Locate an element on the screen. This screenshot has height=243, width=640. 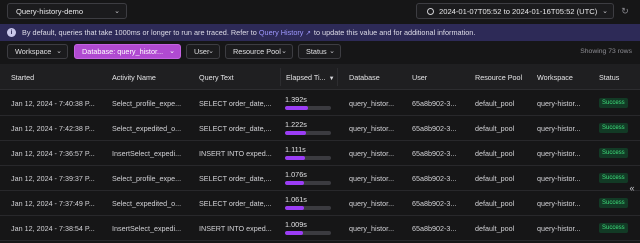
user-filter-label: User is located at coordinates (202, 51).